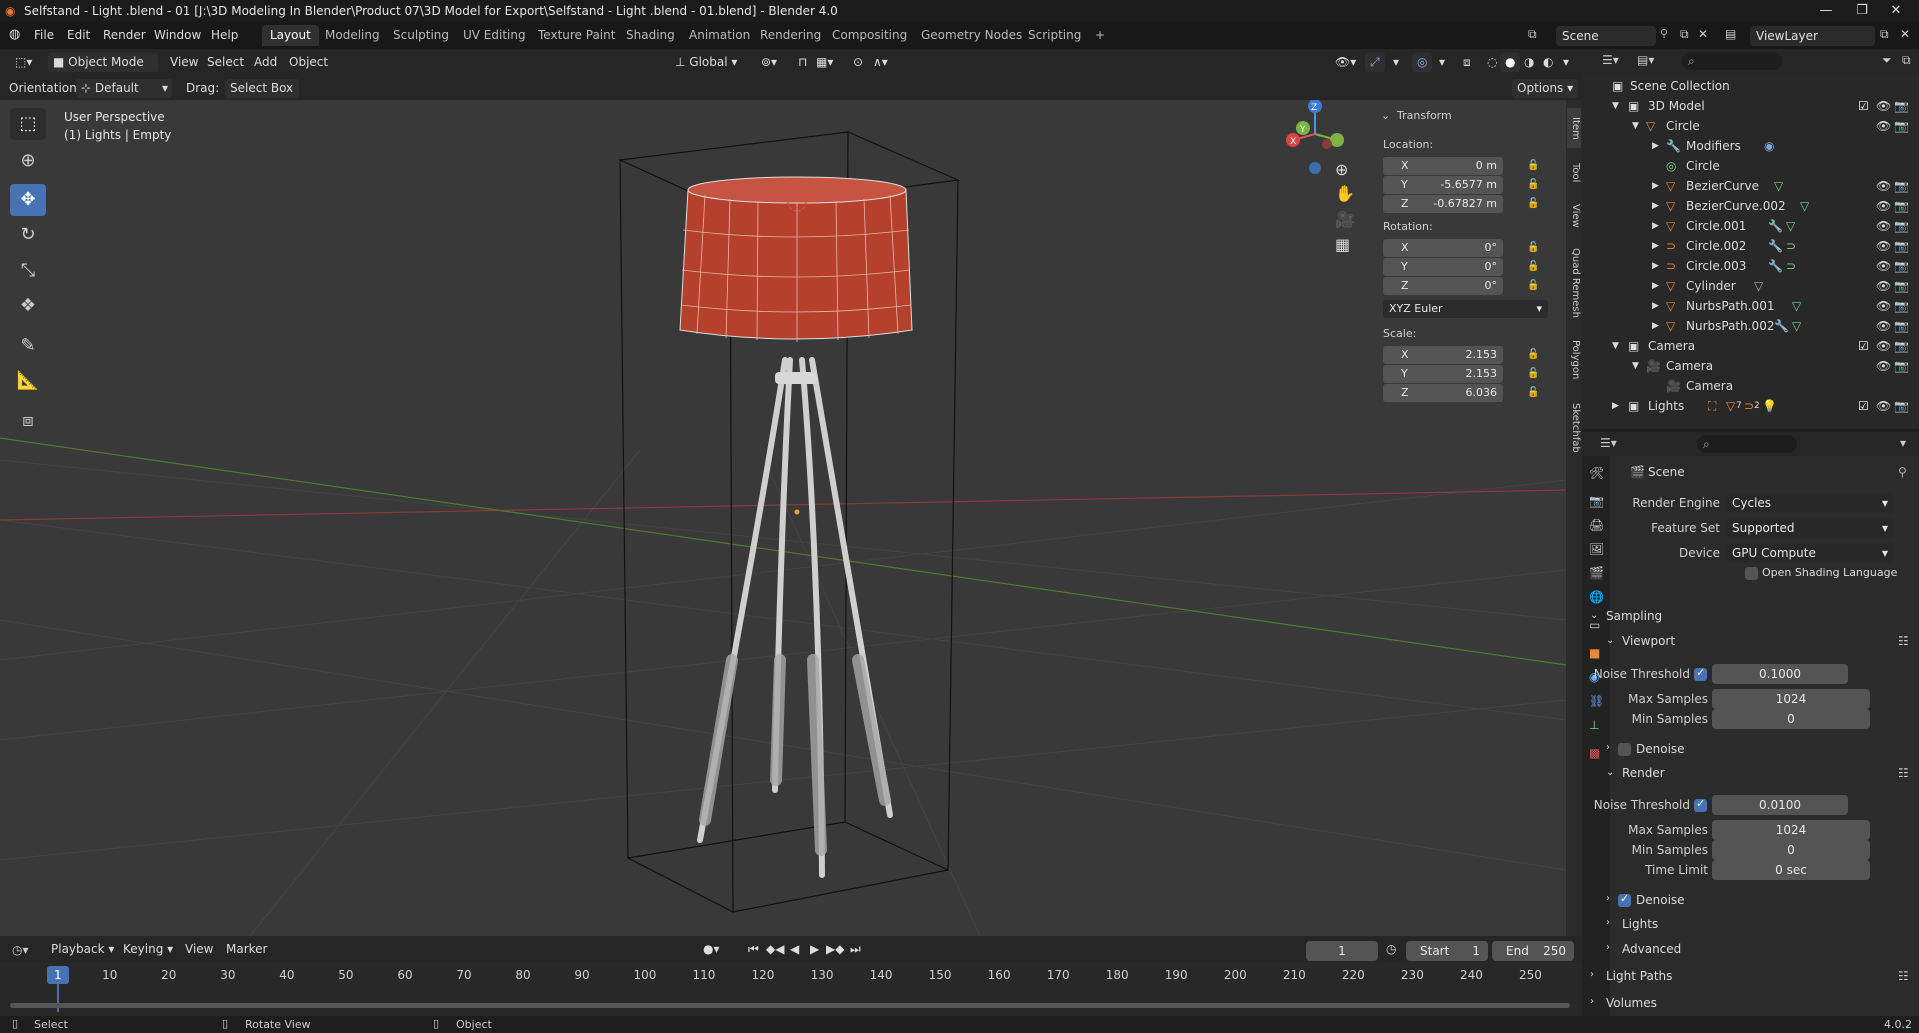  What do you see at coordinates (1385, 115) in the screenshot?
I see `transform-collapse-icon: ⌄` at bounding box center [1385, 115].